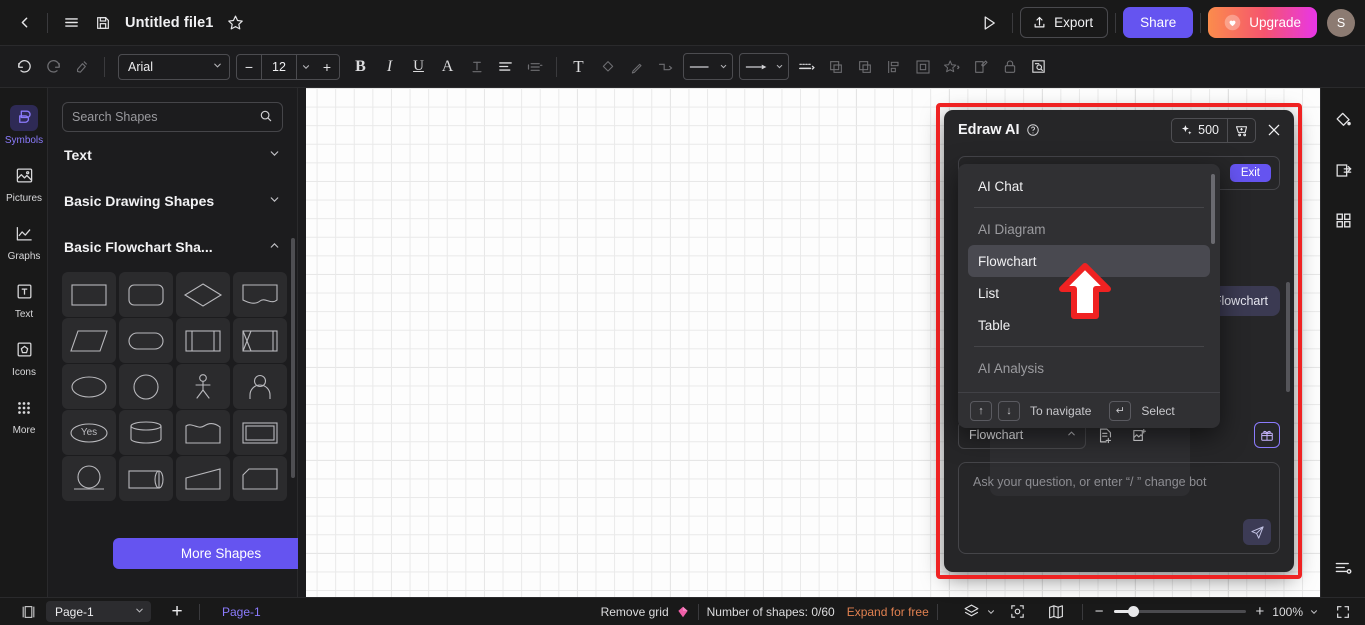 This screenshot has width=1365, height=625. What do you see at coordinates (293, 358) in the screenshot?
I see `shapes-panel-scrollbar` at bounding box center [293, 358].